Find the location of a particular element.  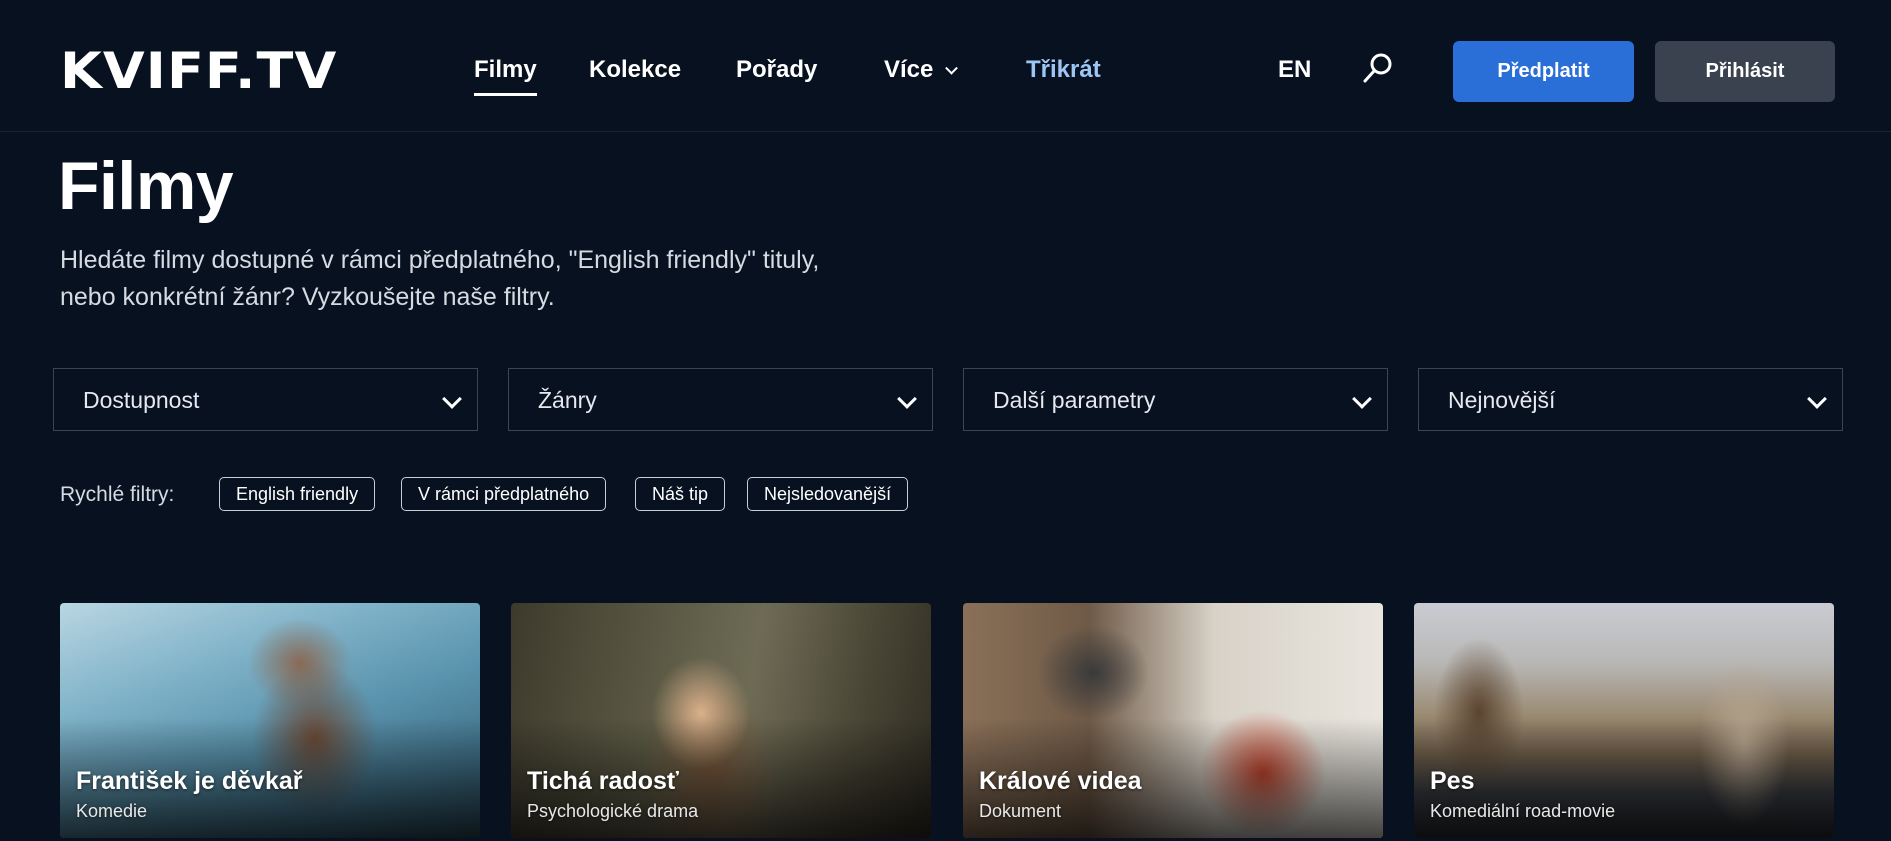

nav-item-filmy: Filmy is located at coordinates (505, 74).